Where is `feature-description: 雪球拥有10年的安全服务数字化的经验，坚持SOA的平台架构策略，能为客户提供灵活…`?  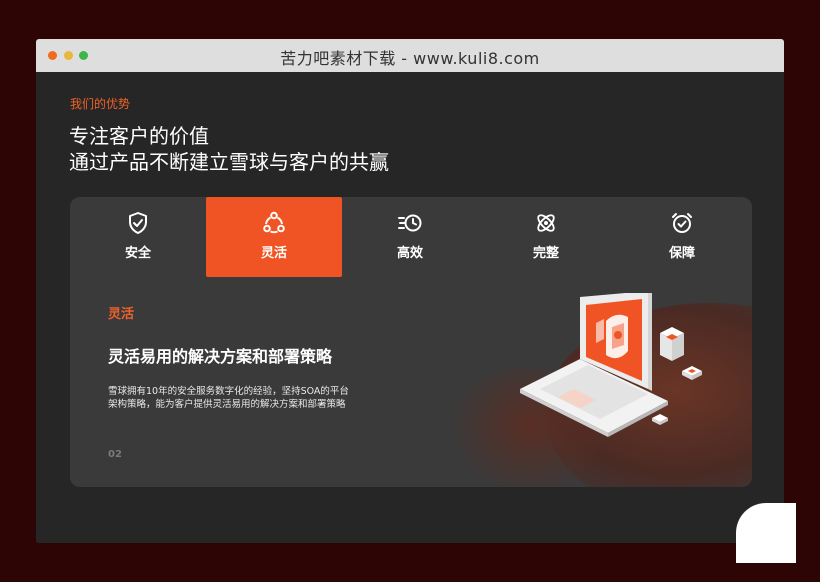
feature-description: 雪球拥有10年的安全服务数字化的经验，坚持SOA的平台架构策略，能为客户提供灵活… is located at coordinates (228, 398).